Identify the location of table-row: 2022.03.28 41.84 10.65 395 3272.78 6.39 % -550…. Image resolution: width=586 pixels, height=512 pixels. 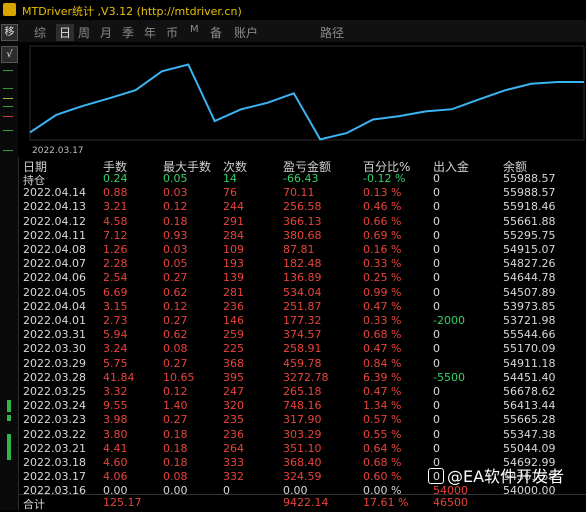
(302, 378).